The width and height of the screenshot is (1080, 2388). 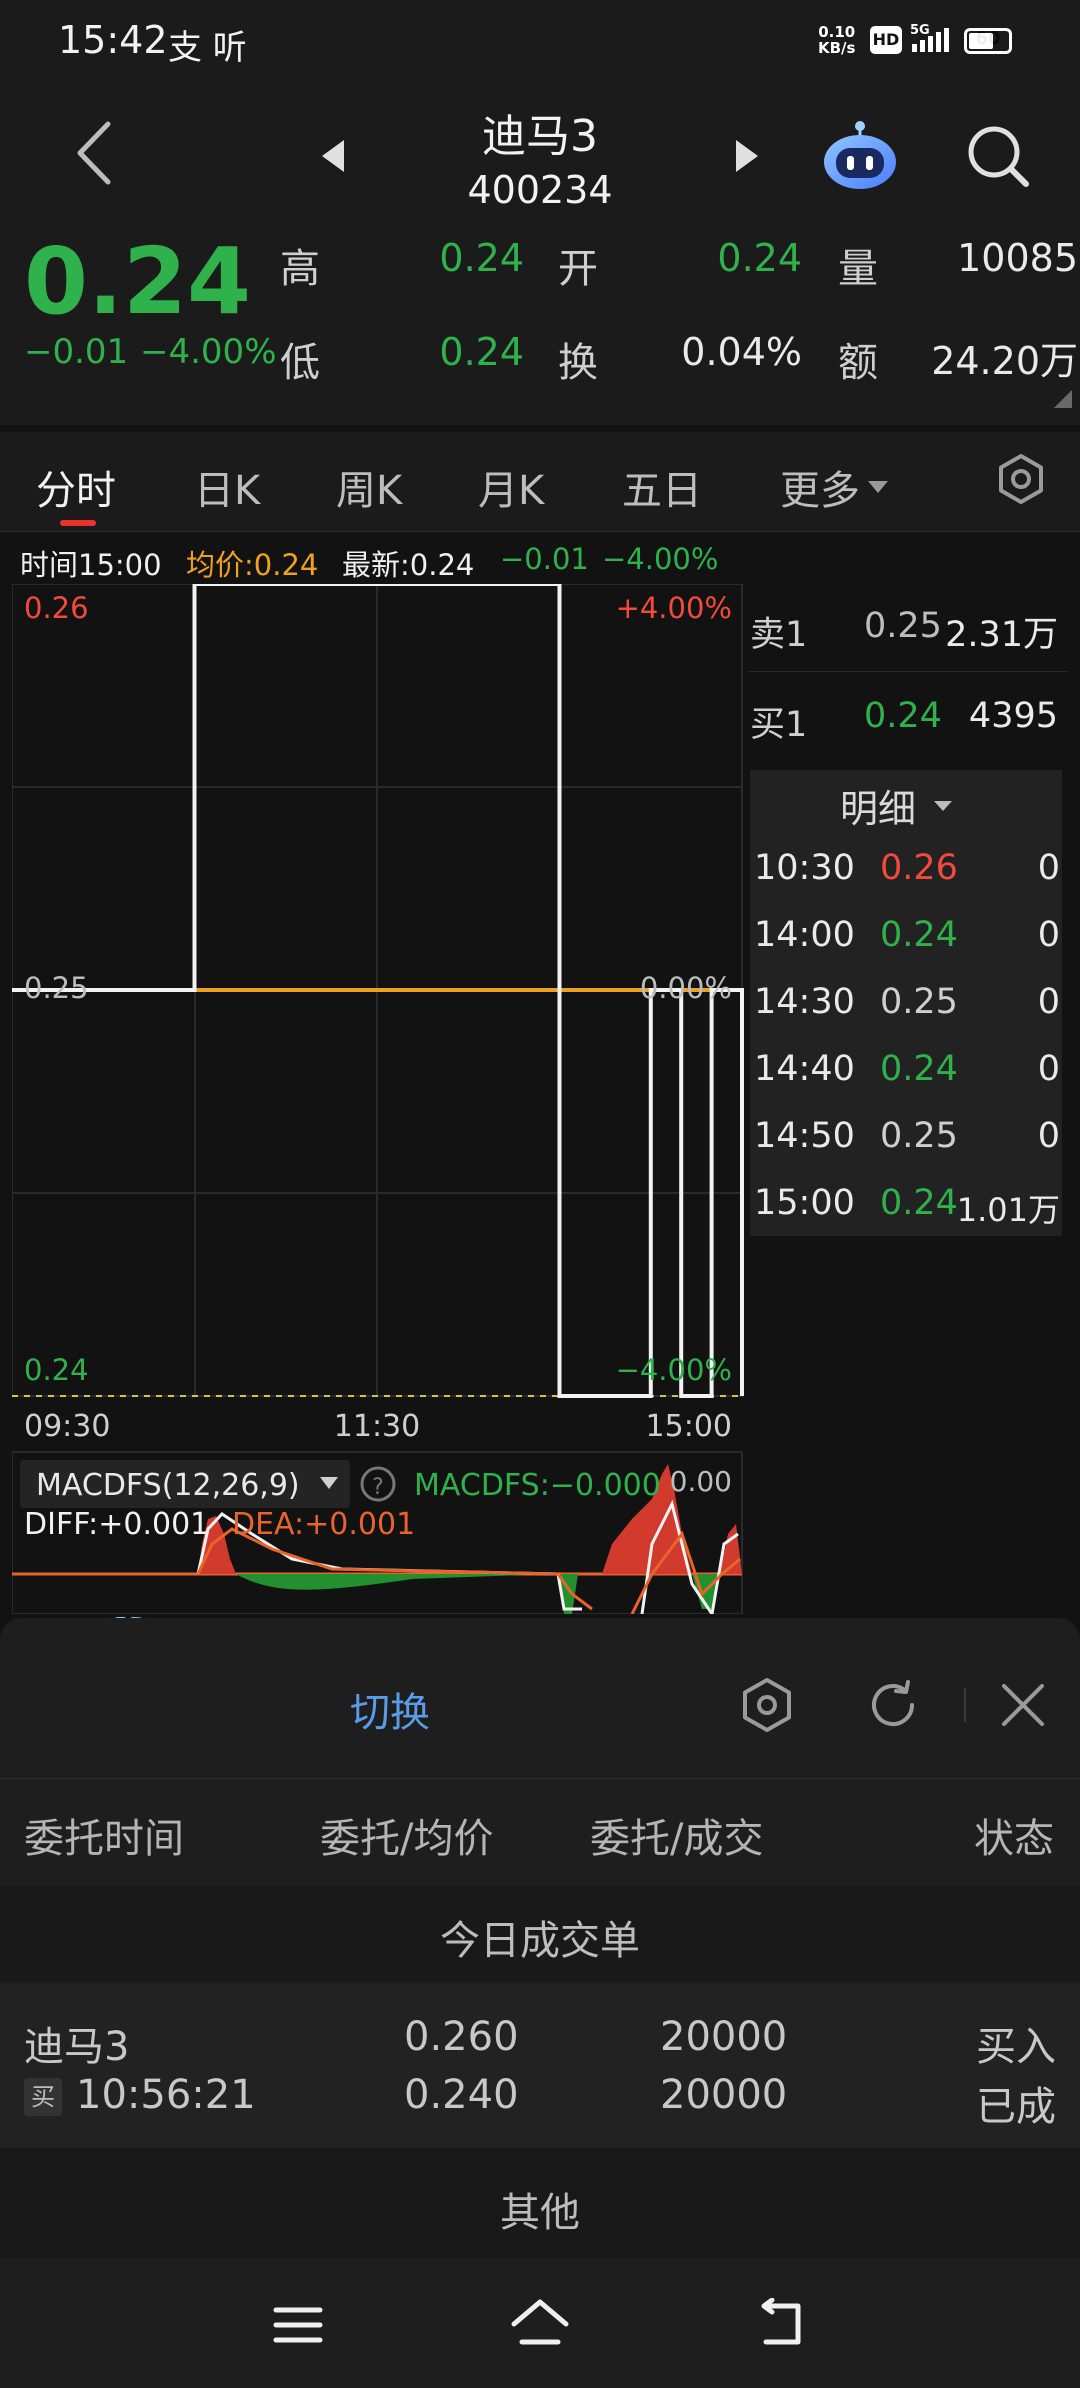 I want to click on help-icon-glyph: ?, so click(x=378, y=1487).